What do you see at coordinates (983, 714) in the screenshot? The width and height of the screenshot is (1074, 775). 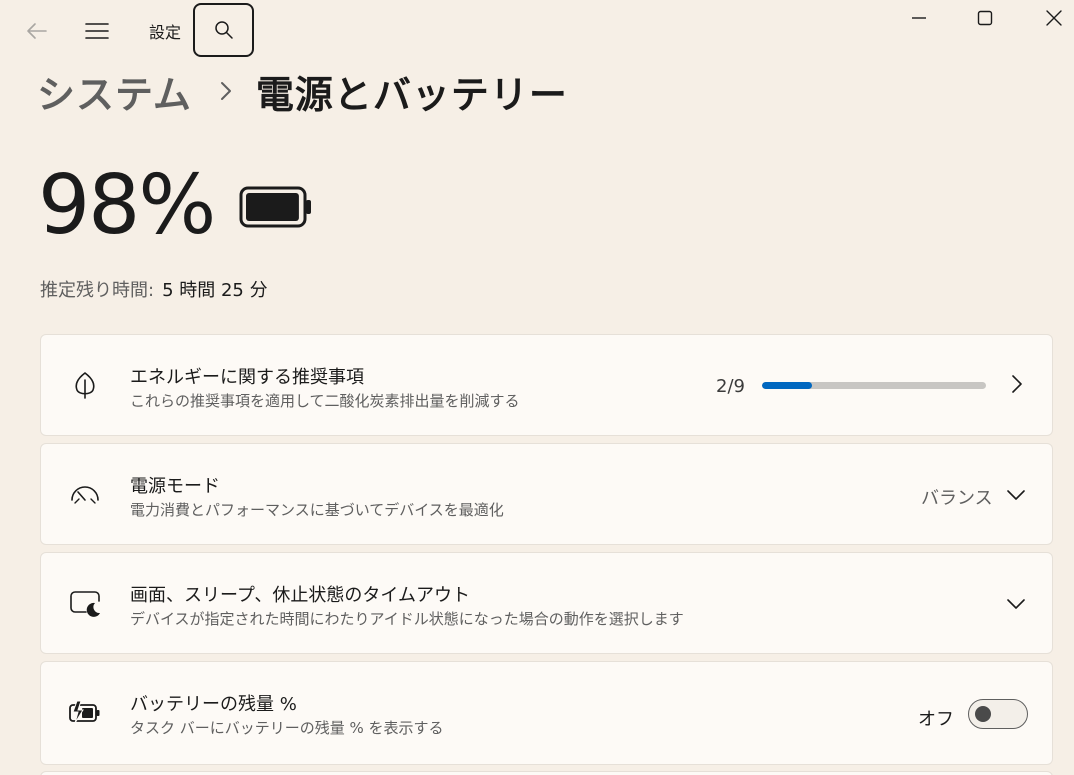 I see `toggle-knob` at bounding box center [983, 714].